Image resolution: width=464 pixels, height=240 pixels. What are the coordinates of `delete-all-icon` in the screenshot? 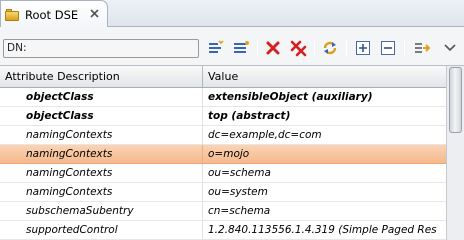 It's located at (298, 48).